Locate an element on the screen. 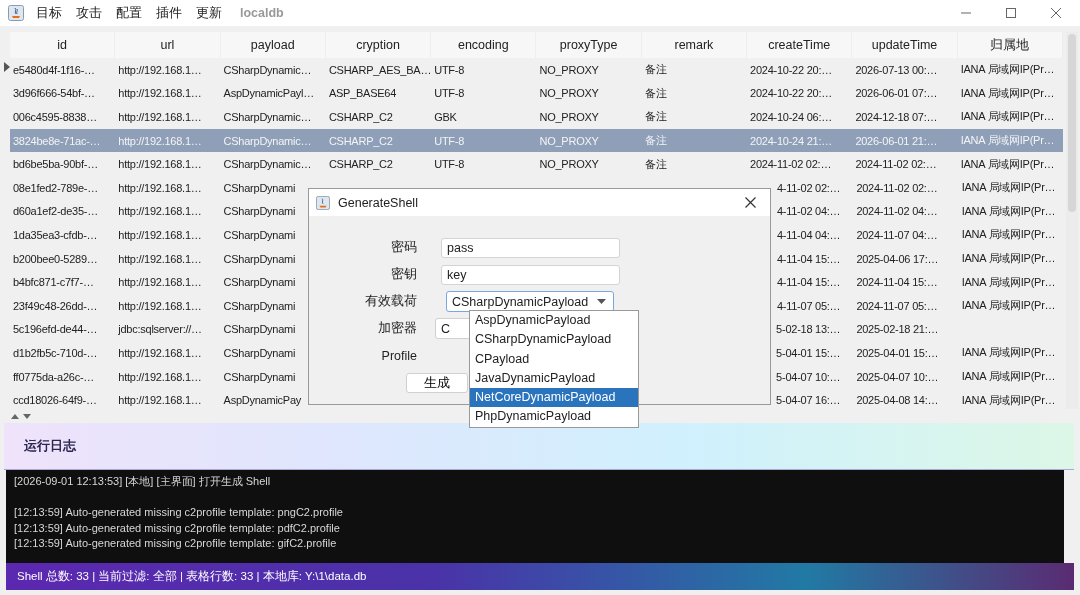 Image resolution: width=1080 pixels, height=595 pixels. column-header: id is located at coordinates (63, 45).